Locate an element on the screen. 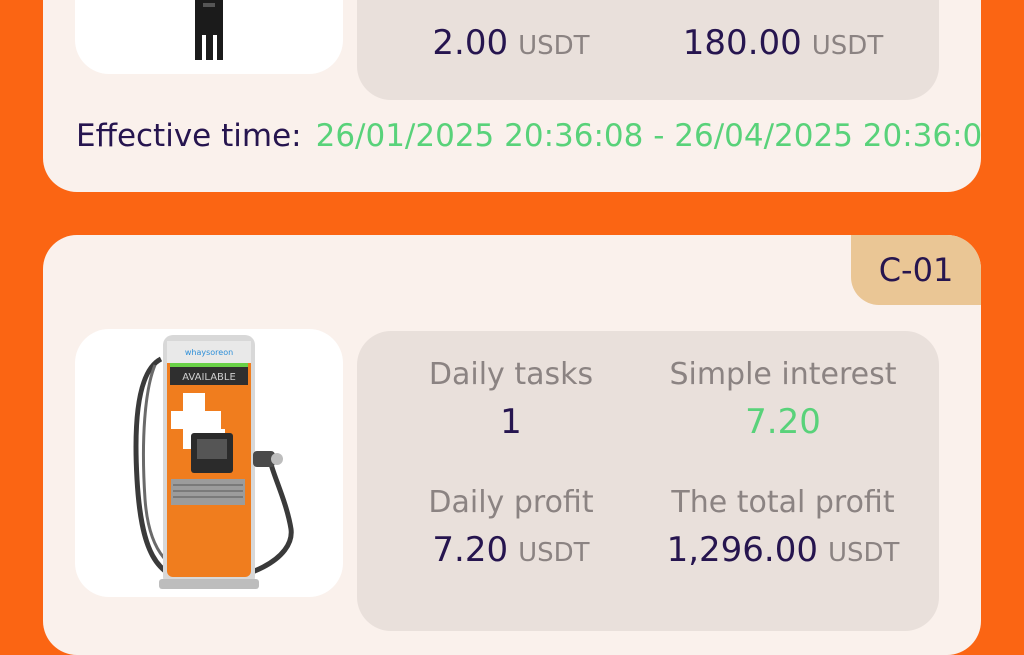 The height and width of the screenshot is (655, 1024). daily-tasks-stat: Daily tasks 1 is located at coordinates (511, 400).